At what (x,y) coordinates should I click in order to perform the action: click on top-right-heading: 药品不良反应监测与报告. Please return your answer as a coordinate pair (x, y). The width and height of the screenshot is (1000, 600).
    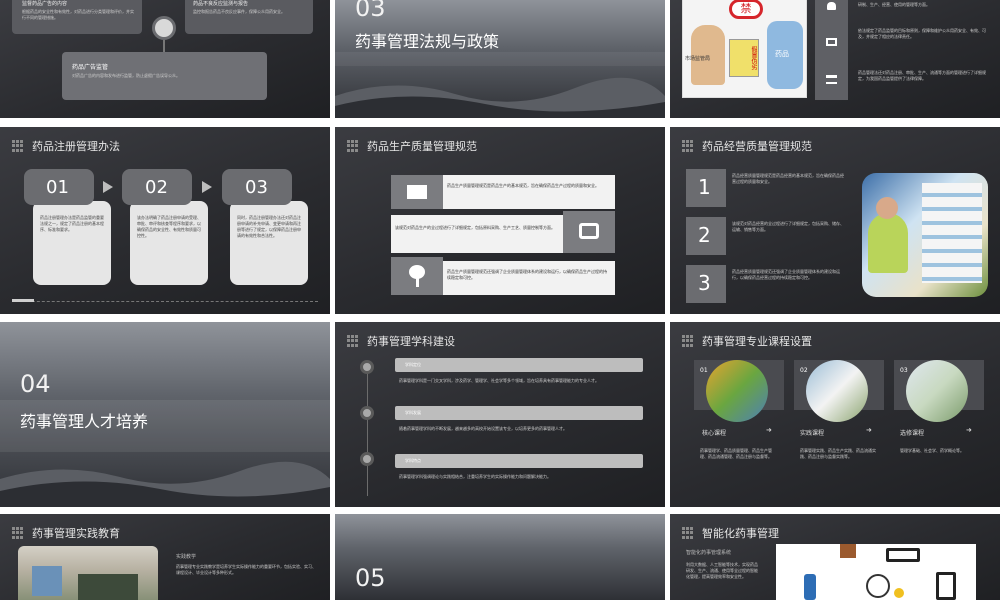
    Looking at the image, I should click on (221, 4).